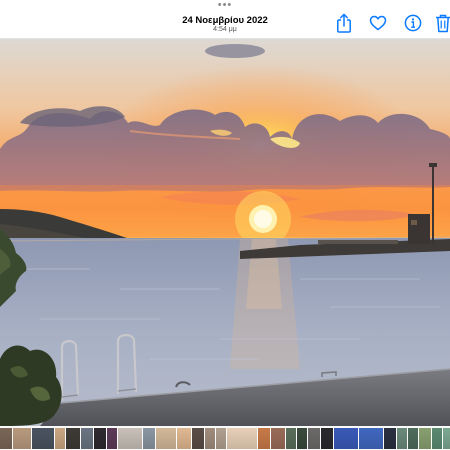 The width and height of the screenshot is (450, 450). Describe the element at coordinates (225, 19) in the screenshot. I see `top-toolbar: ••• 24 Νοεμβρίου 2022 4:54 μμ` at that location.